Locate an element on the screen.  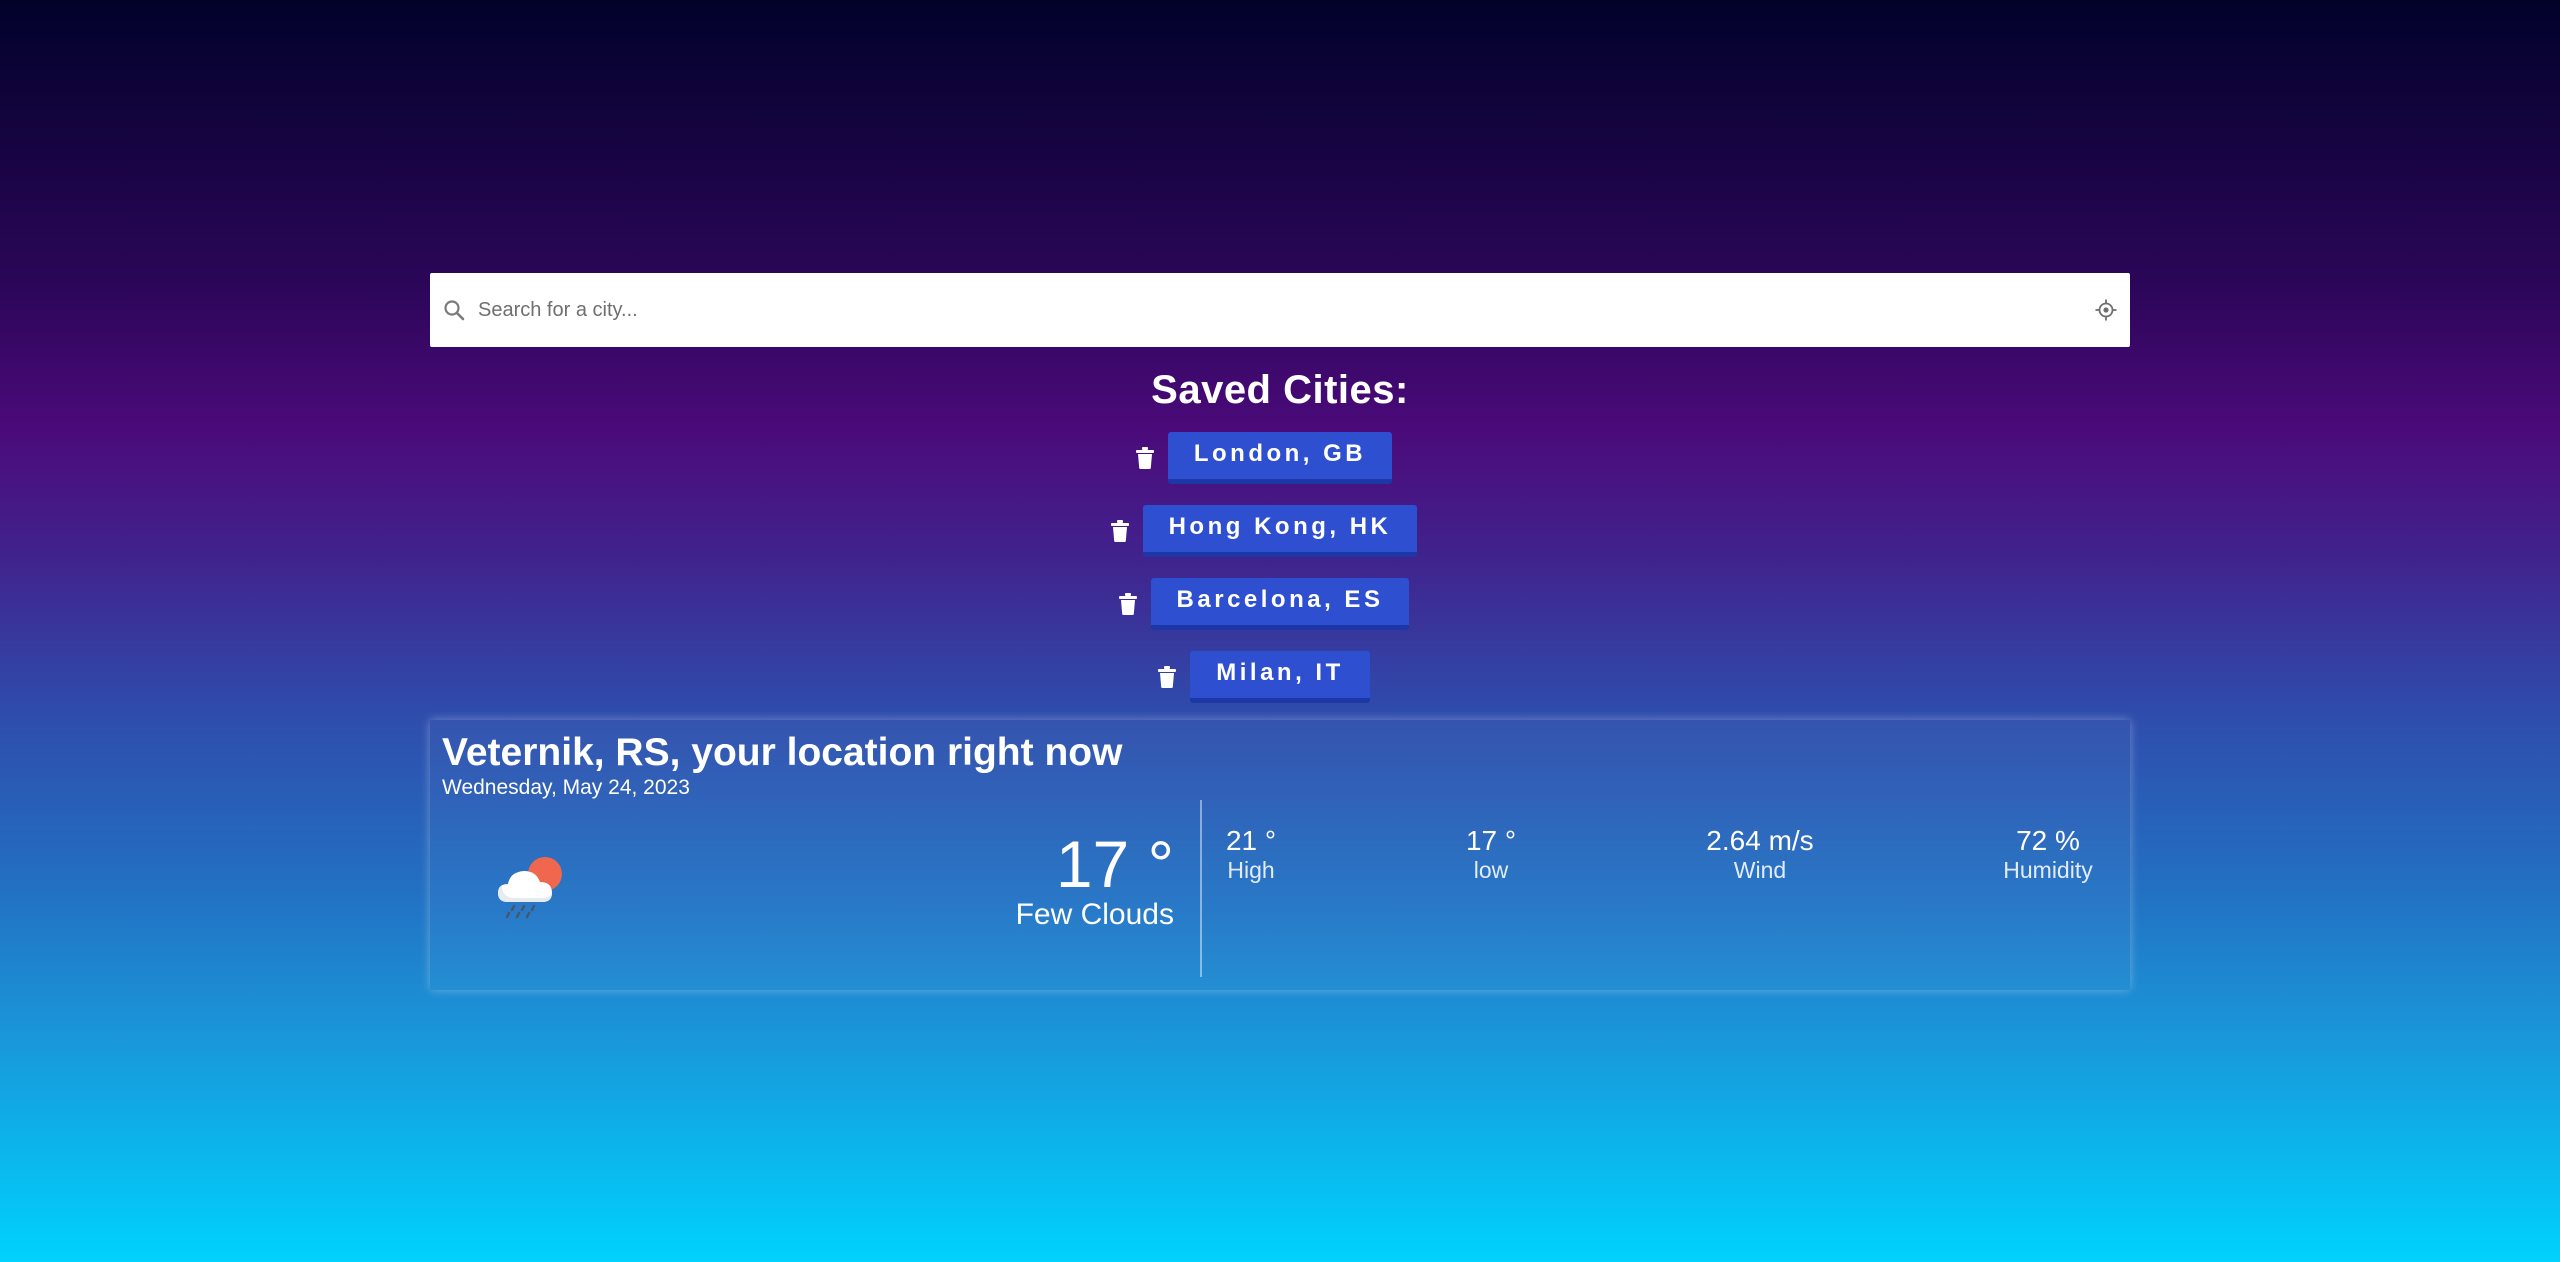
saved-city-row: Barcelona, ES is located at coordinates (1280, 604).